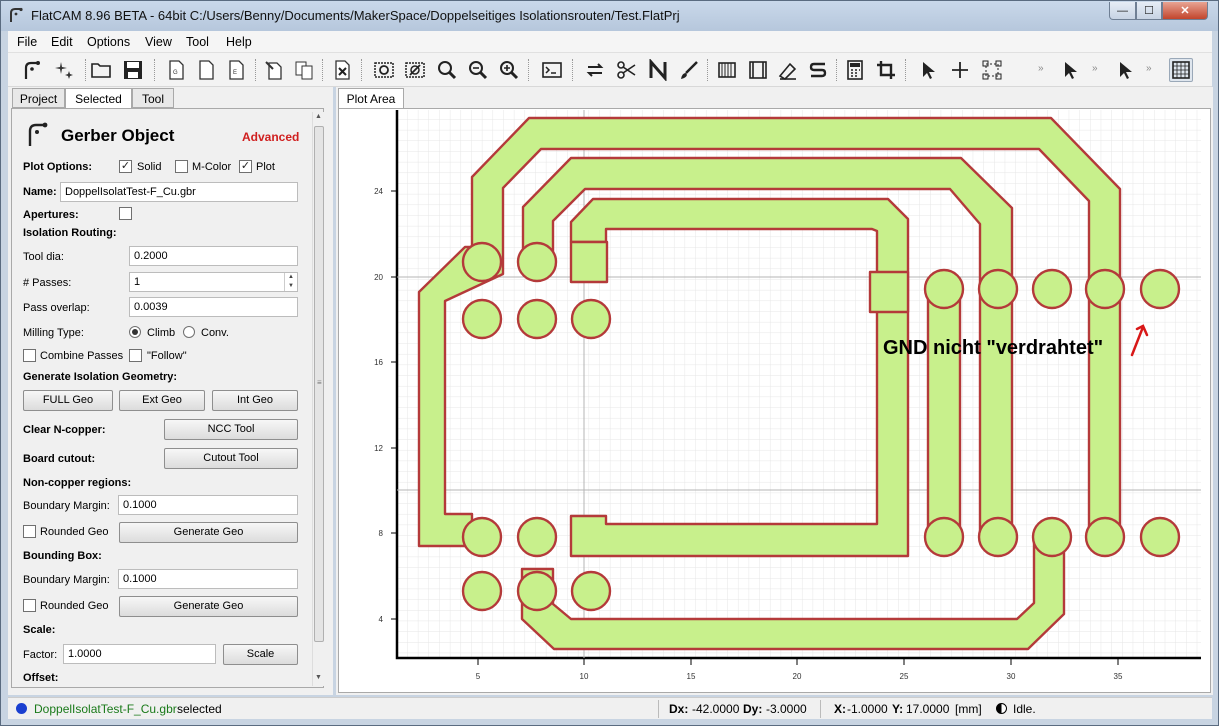 This screenshot has height=726, width=1219. What do you see at coordinates (260, 654) in the screenshot?
I see `scale-button: Scale` at bounding box center [260, 654].